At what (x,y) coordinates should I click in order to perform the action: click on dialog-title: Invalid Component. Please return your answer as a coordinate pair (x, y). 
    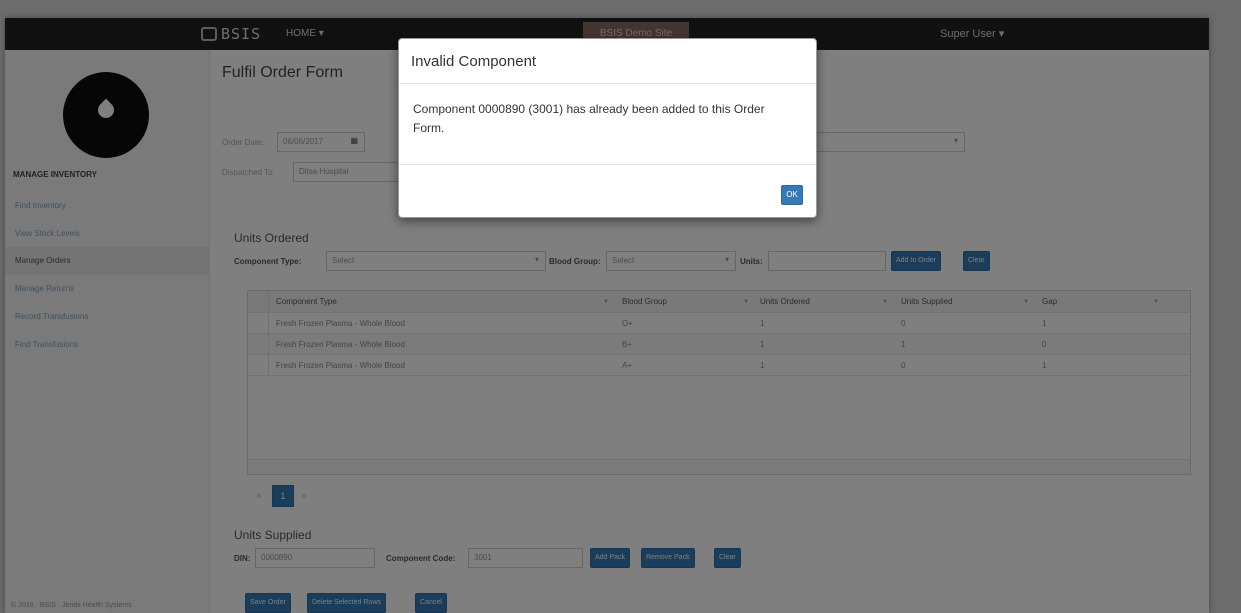
    Looking at the image, I should click on (474, 61).